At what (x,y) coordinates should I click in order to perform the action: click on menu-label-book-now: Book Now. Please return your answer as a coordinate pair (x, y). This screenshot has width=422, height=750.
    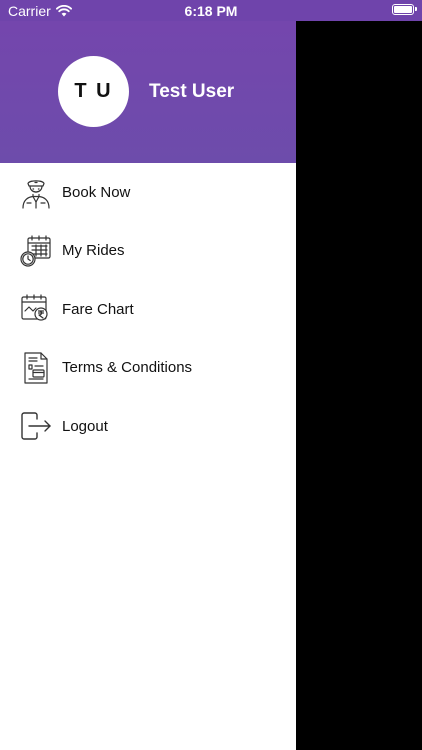
    Looking at the image, I should click on (96, 192).